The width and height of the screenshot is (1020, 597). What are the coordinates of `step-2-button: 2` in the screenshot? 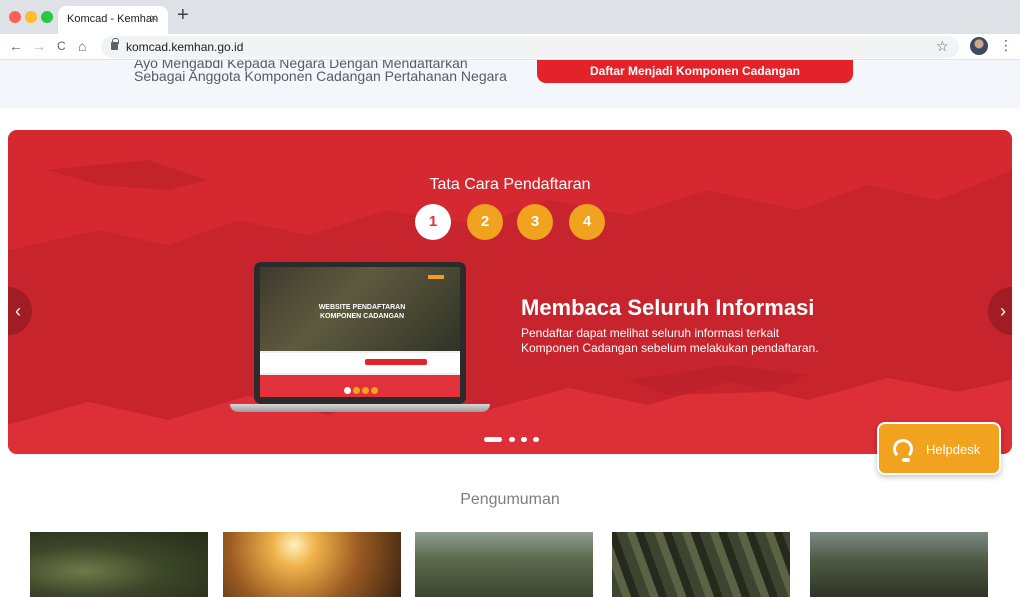 It's located at (485, 222).